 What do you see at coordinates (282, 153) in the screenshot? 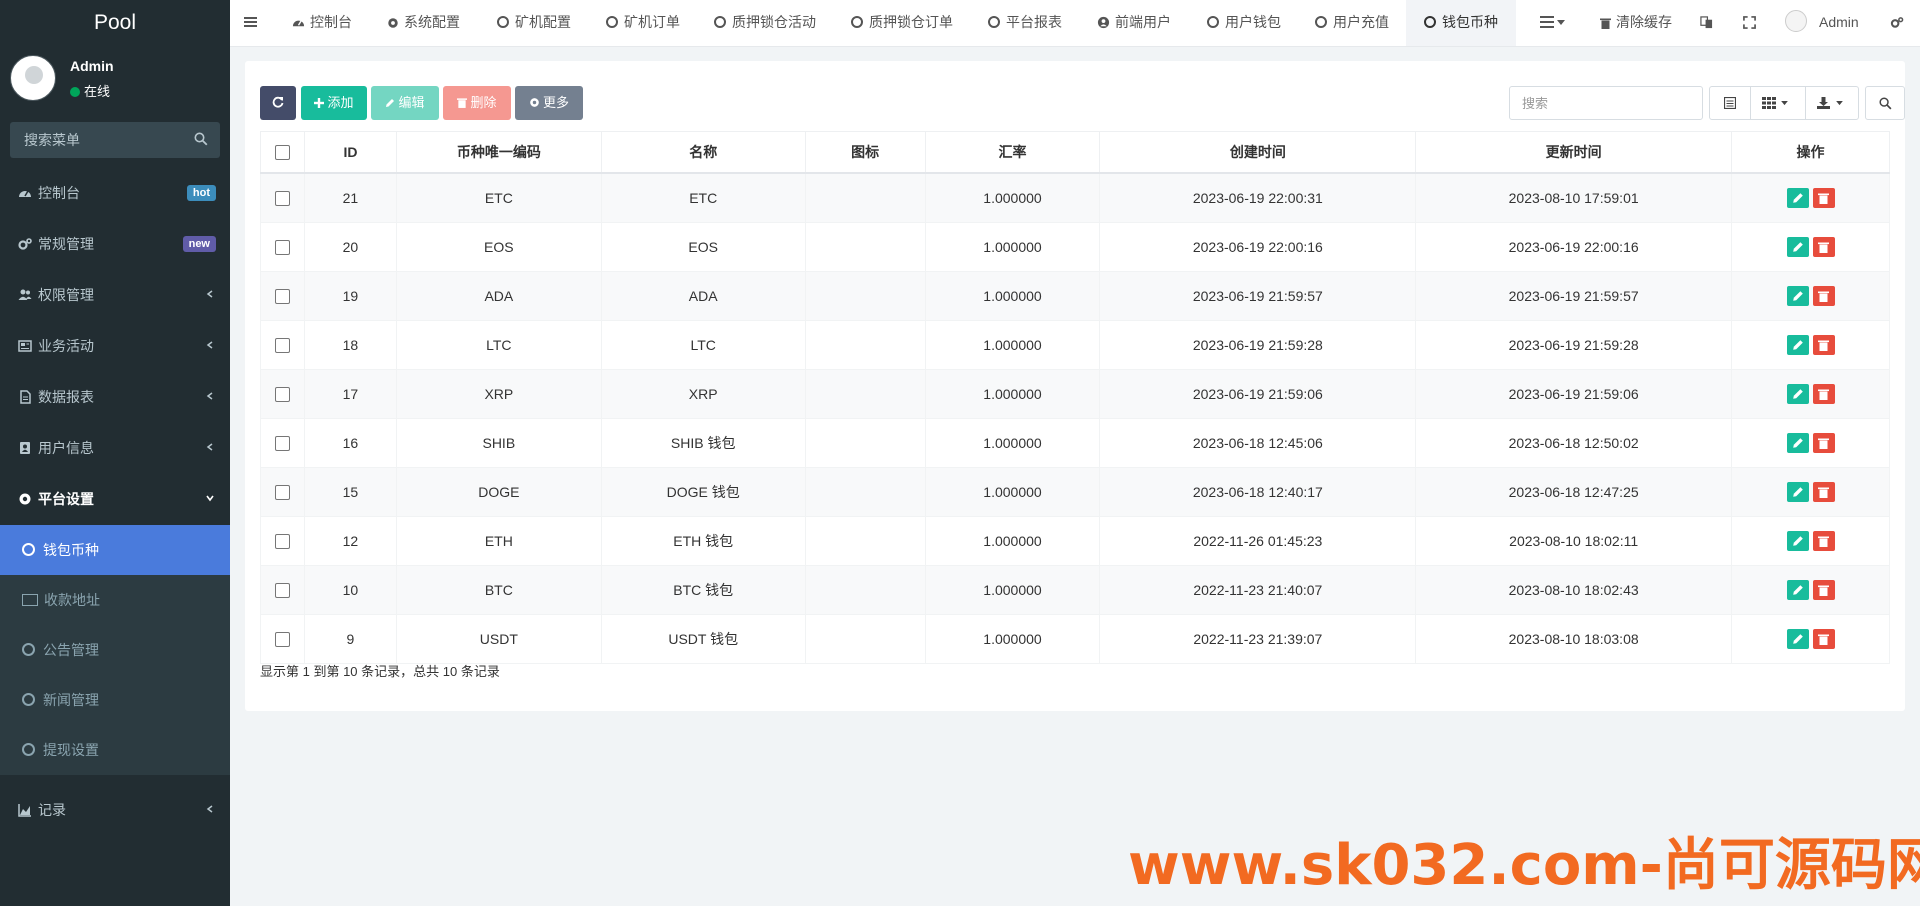
I see `select-all-checkbox` at bounding box center [282, 153].